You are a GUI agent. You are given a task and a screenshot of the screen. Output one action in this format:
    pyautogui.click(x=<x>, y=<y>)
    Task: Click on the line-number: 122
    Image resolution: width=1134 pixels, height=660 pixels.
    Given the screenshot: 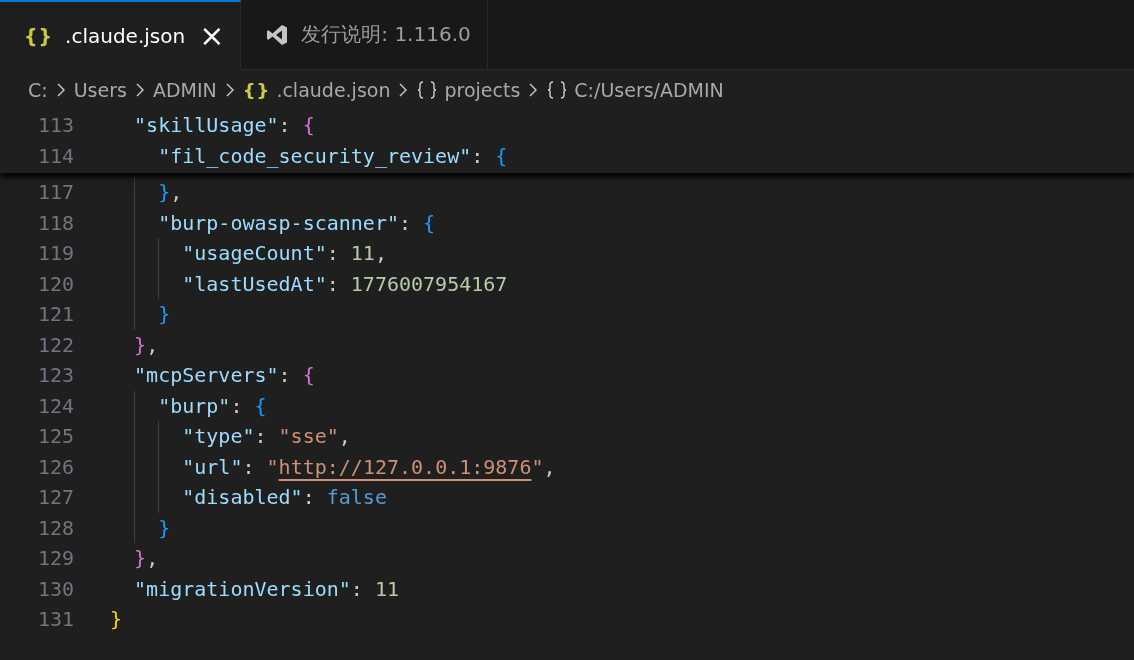 What is the action you would take?
    pyautogui.click(x=55, y=344)
    